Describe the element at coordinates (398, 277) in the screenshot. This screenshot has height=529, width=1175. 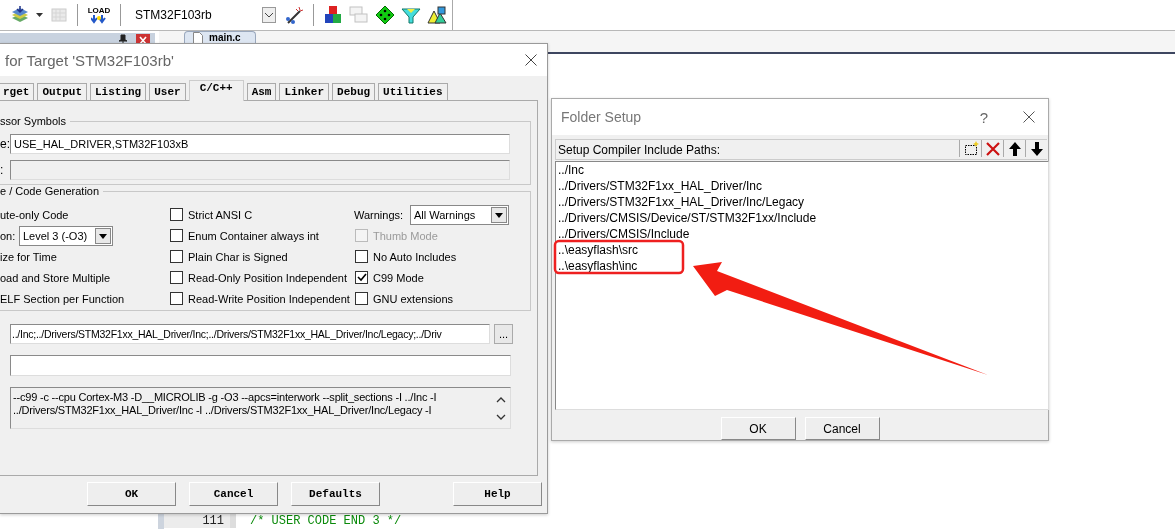
I see `checkbox-label: C99 Mode` at that location.